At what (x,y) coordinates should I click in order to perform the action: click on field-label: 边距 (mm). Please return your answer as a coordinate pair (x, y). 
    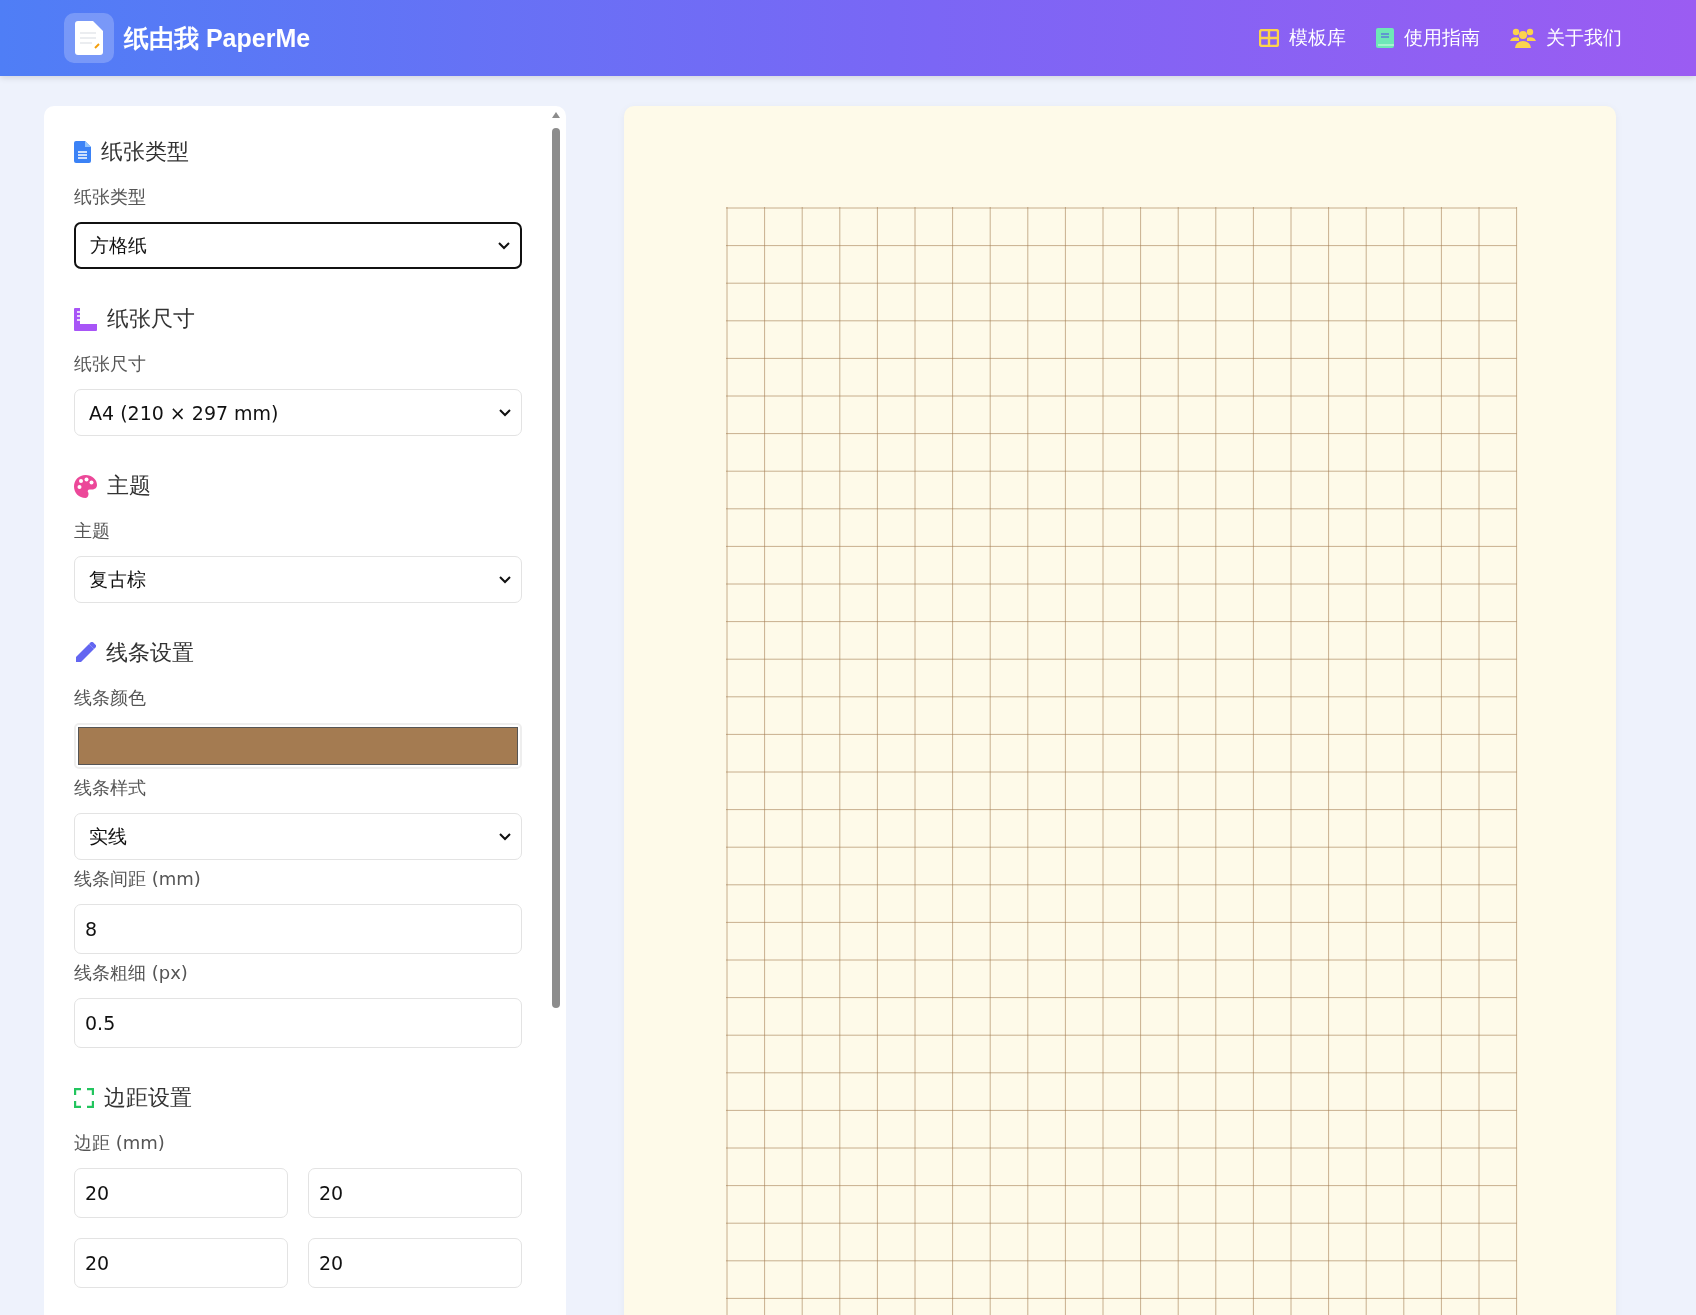
    Looking at the image, I should click on (120, 1143).